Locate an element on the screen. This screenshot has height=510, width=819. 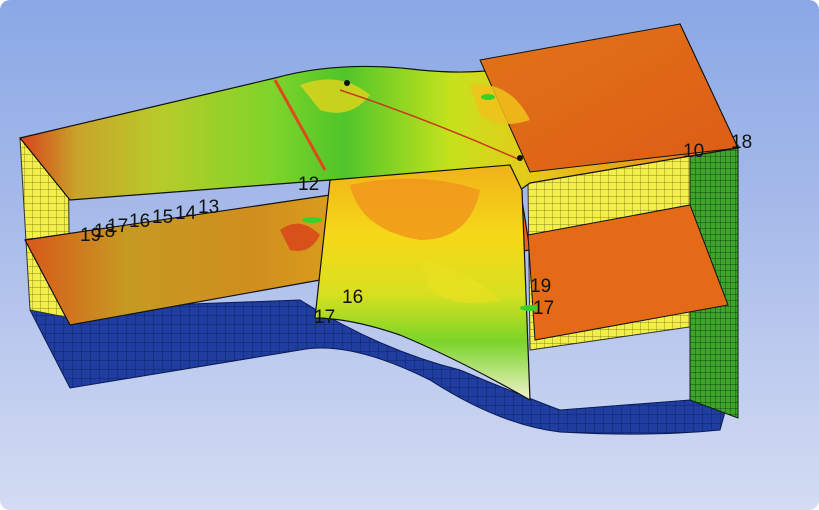
contour-label: 14 is located at coordinates (186, 213).